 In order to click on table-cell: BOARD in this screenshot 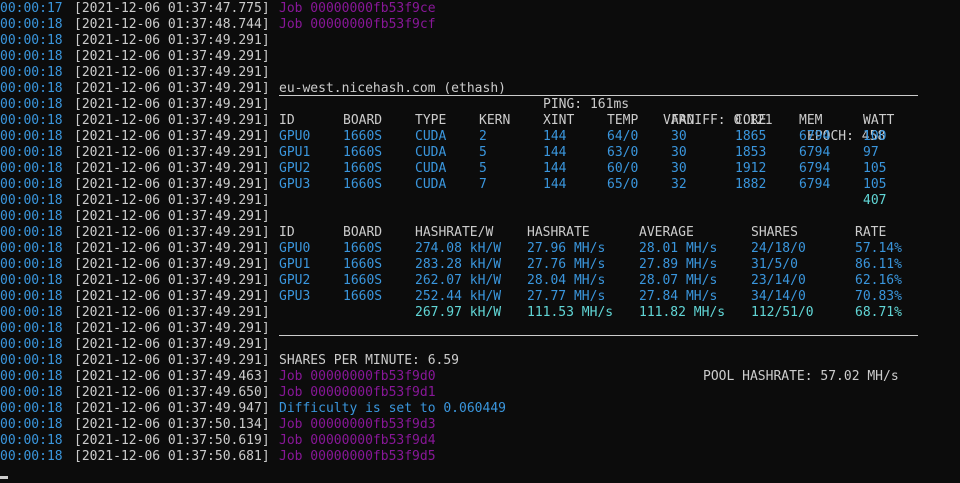, I will do `click(363, 120)`.